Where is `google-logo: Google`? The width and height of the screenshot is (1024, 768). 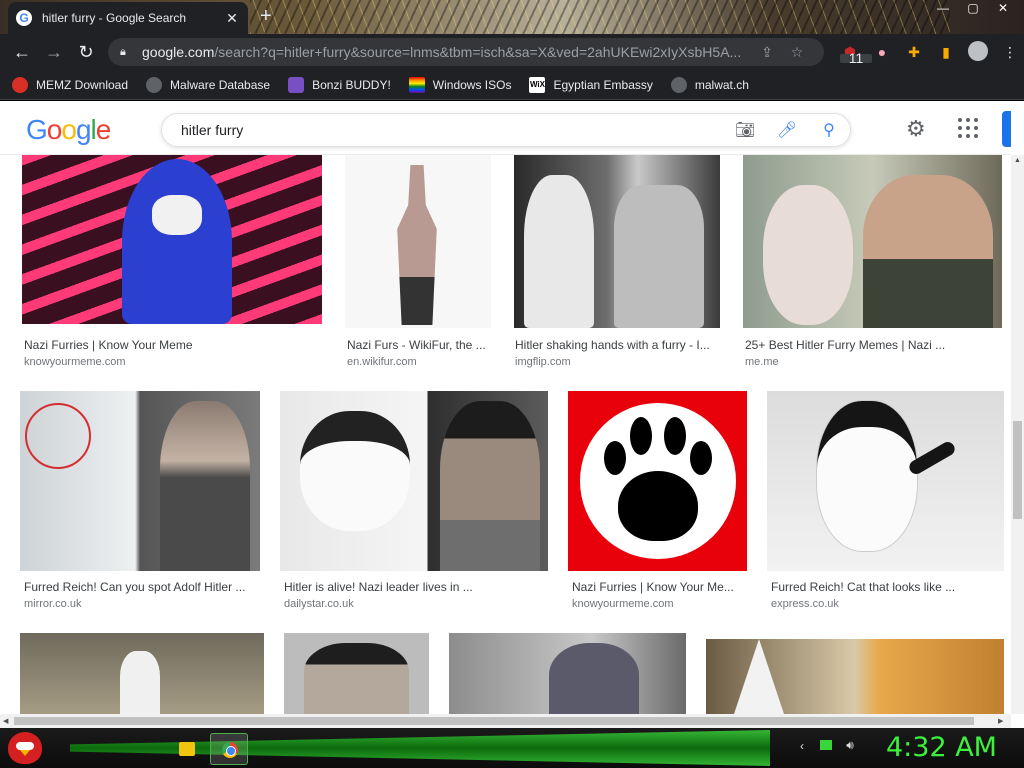 google-logo: Google is located at coordinates (68, 130).